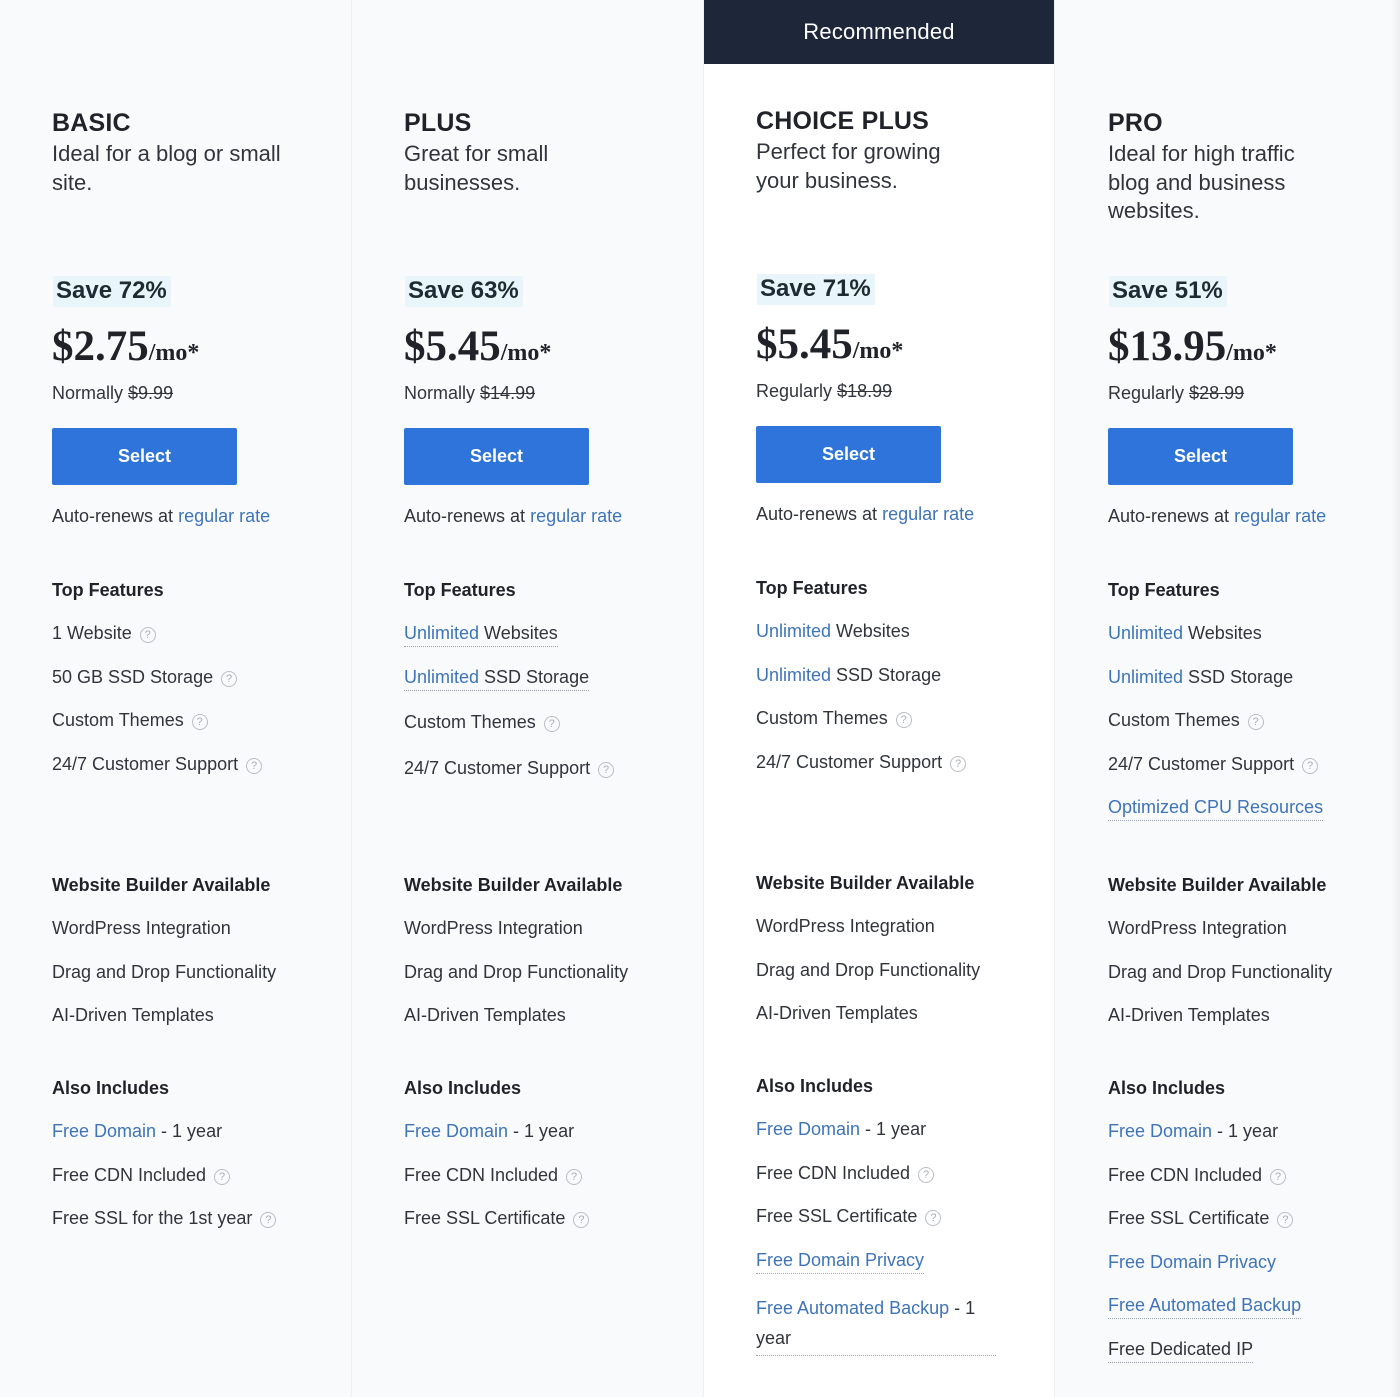  I want to click on included-label: Free Automated Backup, so click(1205, 1307).